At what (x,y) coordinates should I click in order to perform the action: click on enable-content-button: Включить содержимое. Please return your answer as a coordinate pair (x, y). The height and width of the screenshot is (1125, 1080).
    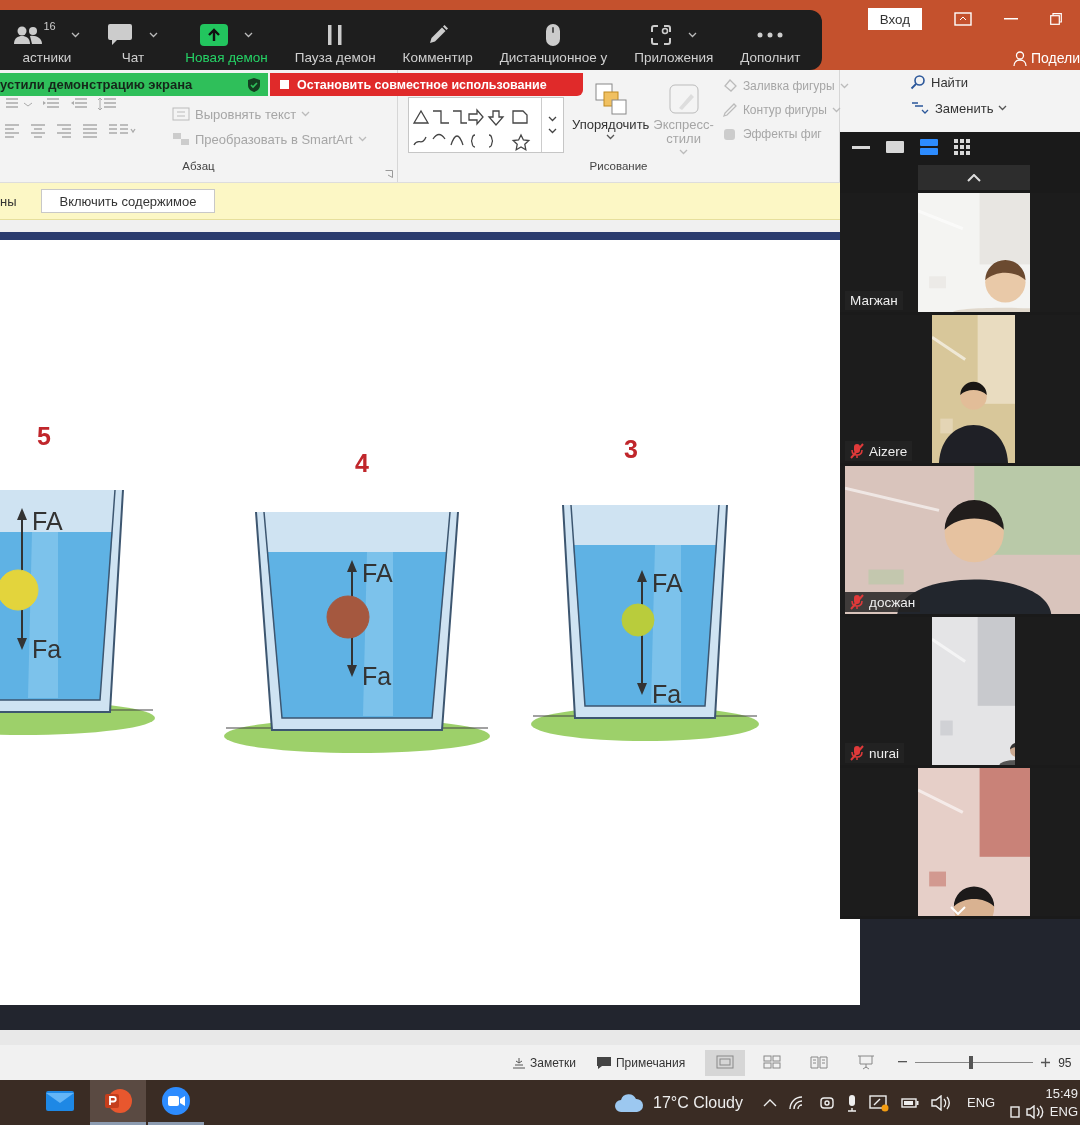
    Looking at the image, I should click on (128, 201).